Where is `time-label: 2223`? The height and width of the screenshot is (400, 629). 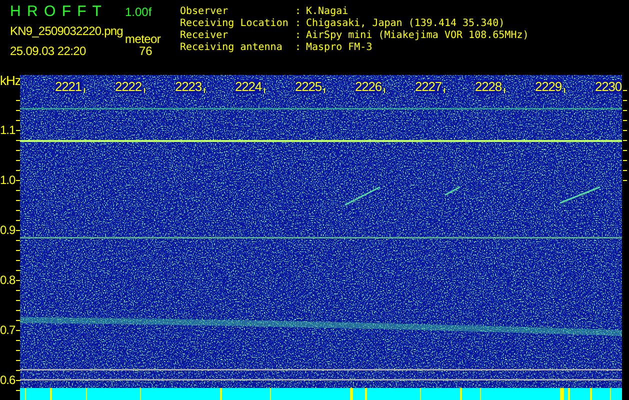 time-label: 2223 is located at coordinates (188, 86).